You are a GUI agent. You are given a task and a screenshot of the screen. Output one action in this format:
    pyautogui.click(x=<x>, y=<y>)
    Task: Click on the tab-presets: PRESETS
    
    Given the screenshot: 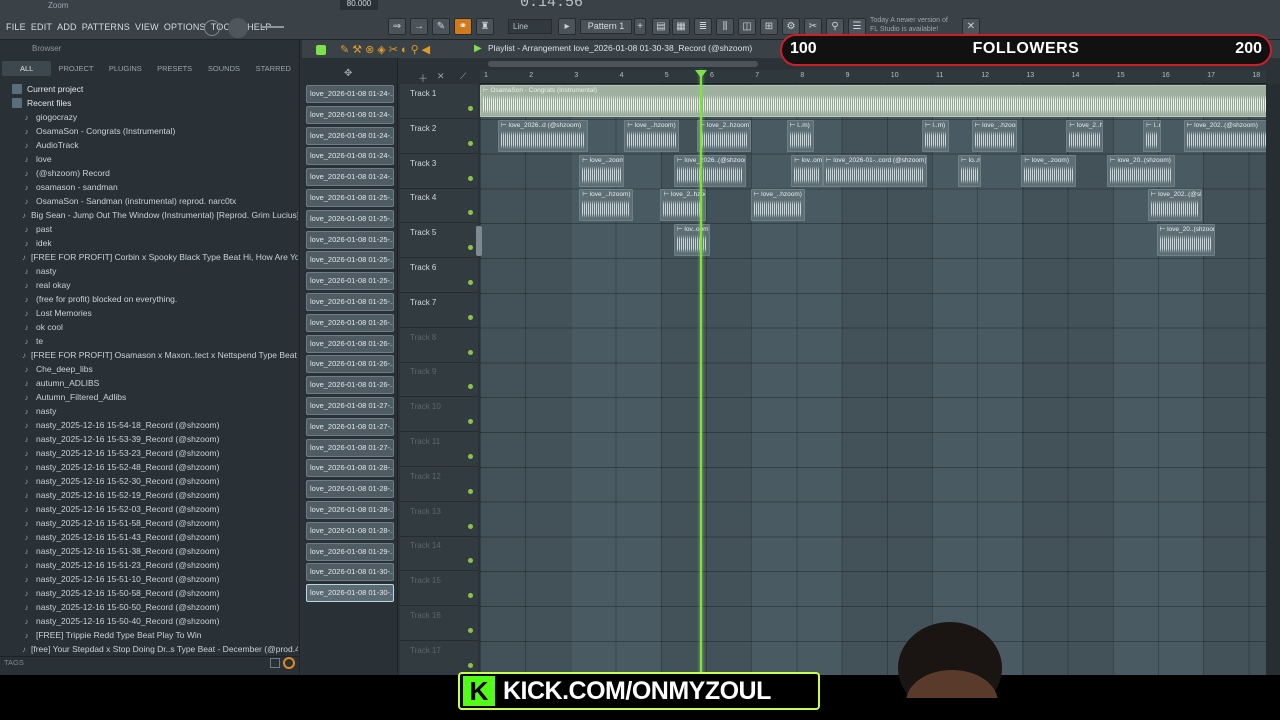 What is the action you would take?
    pyautogui.click(x=174, y=68)
    